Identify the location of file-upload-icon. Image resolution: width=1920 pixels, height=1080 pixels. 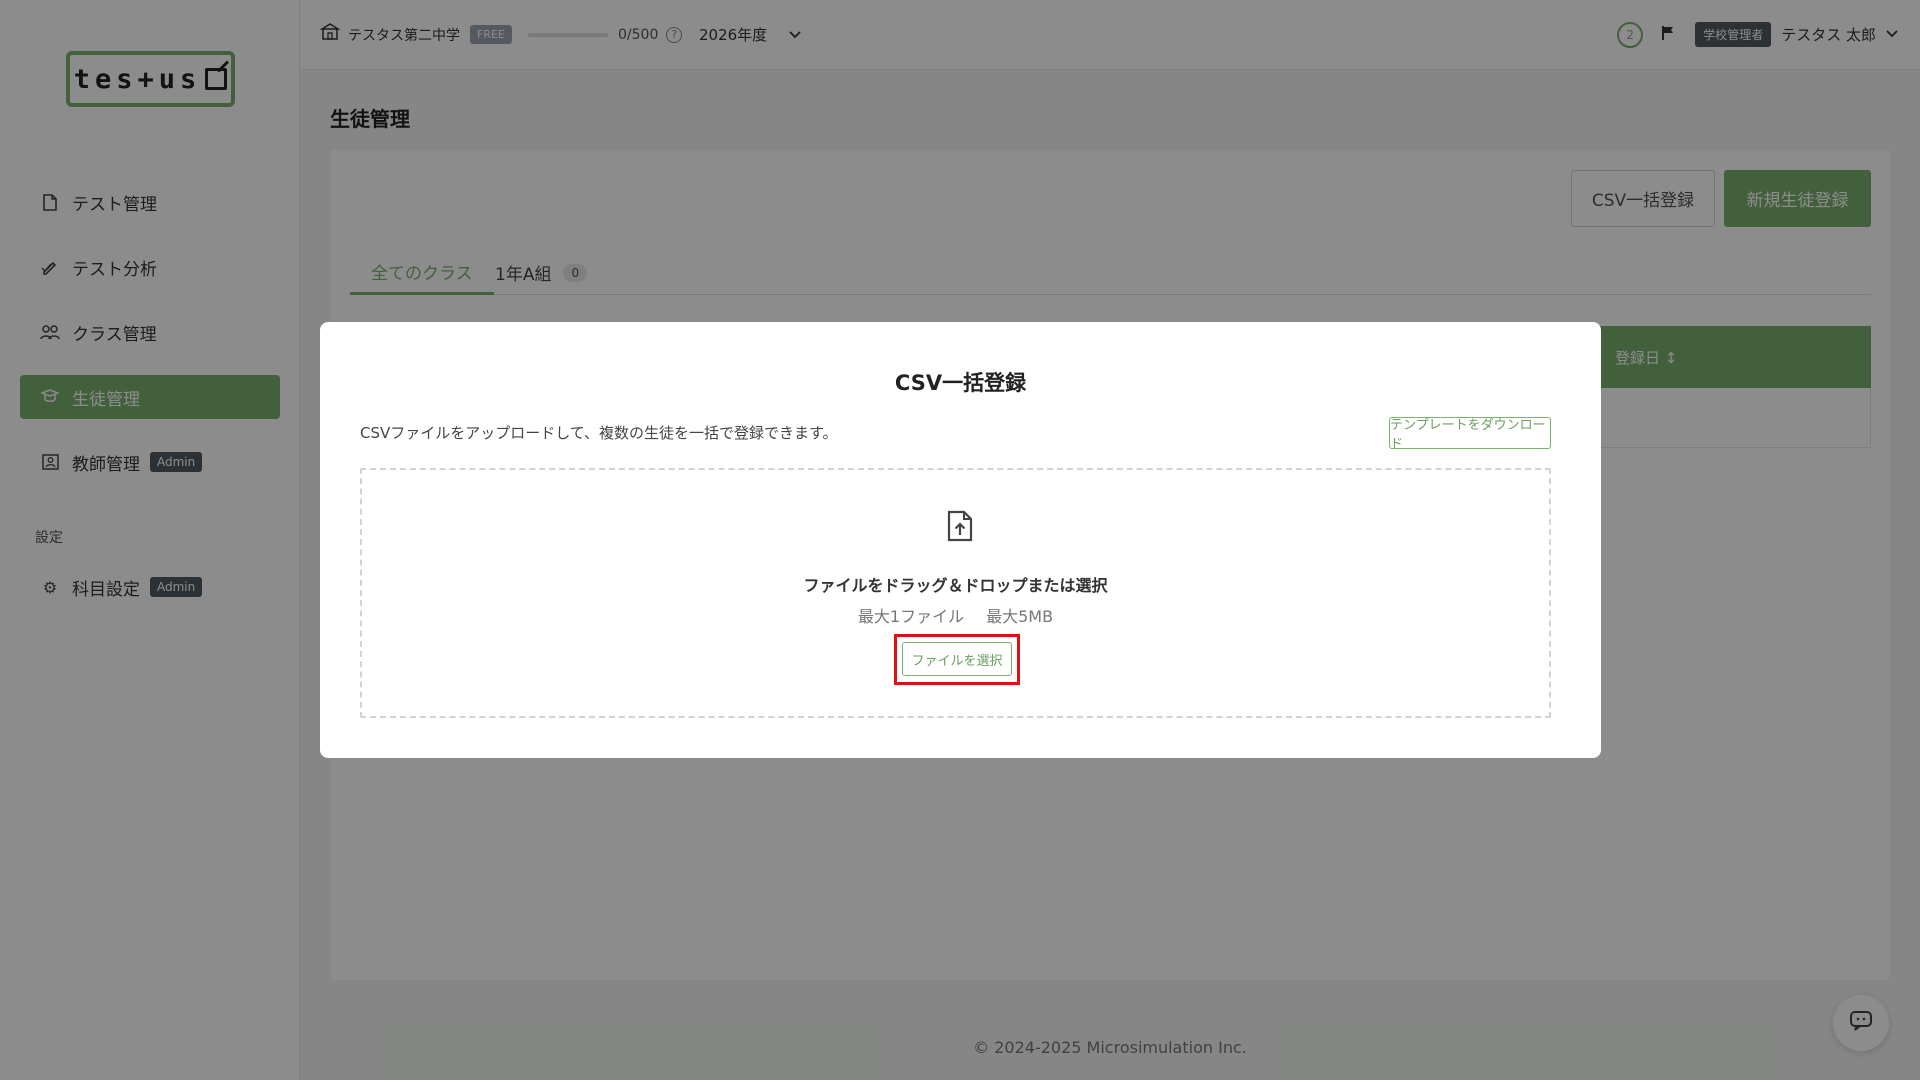
(960, 526).